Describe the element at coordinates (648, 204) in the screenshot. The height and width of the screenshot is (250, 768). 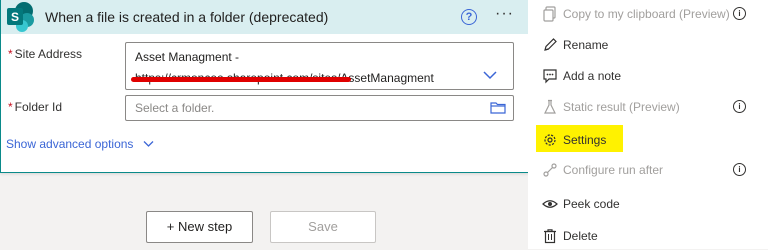
I see `menu-item-peek-code: Peek code` at that location.